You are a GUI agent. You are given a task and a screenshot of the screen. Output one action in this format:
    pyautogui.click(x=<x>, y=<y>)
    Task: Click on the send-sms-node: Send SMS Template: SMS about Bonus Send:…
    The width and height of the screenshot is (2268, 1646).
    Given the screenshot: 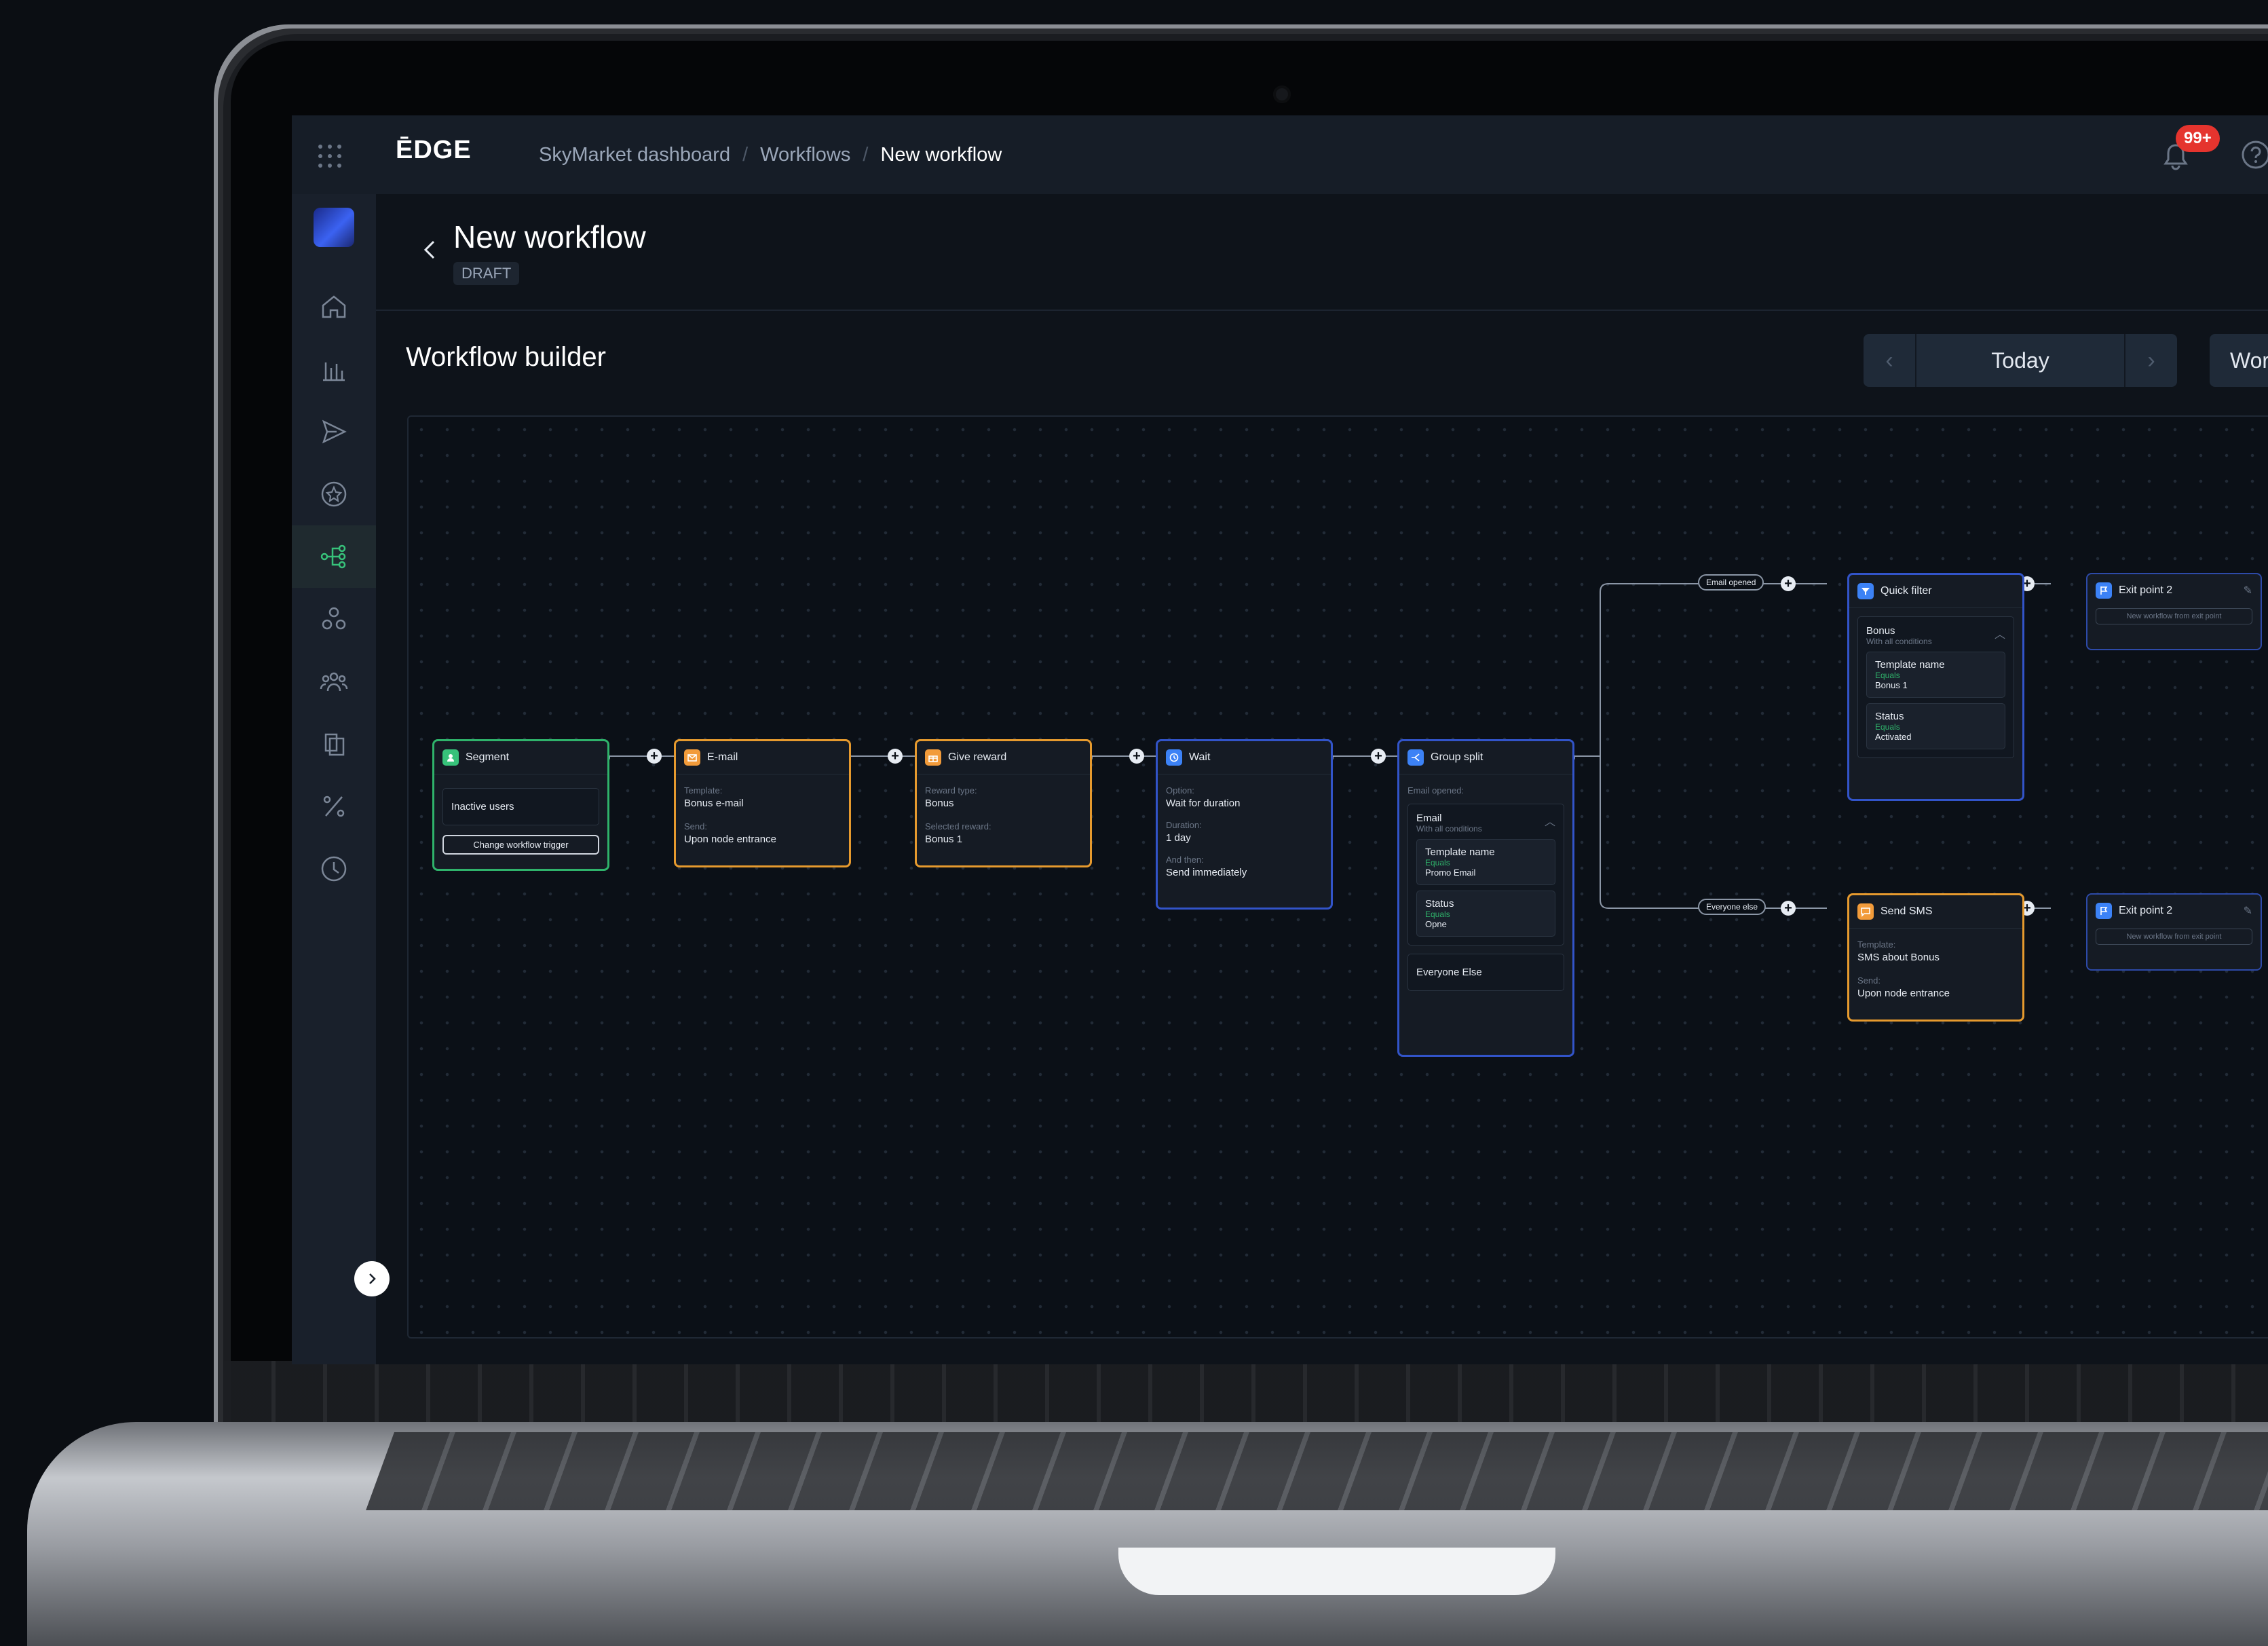 What is the action you would take?
    pyautogui.click(x=1935, y=957)
    